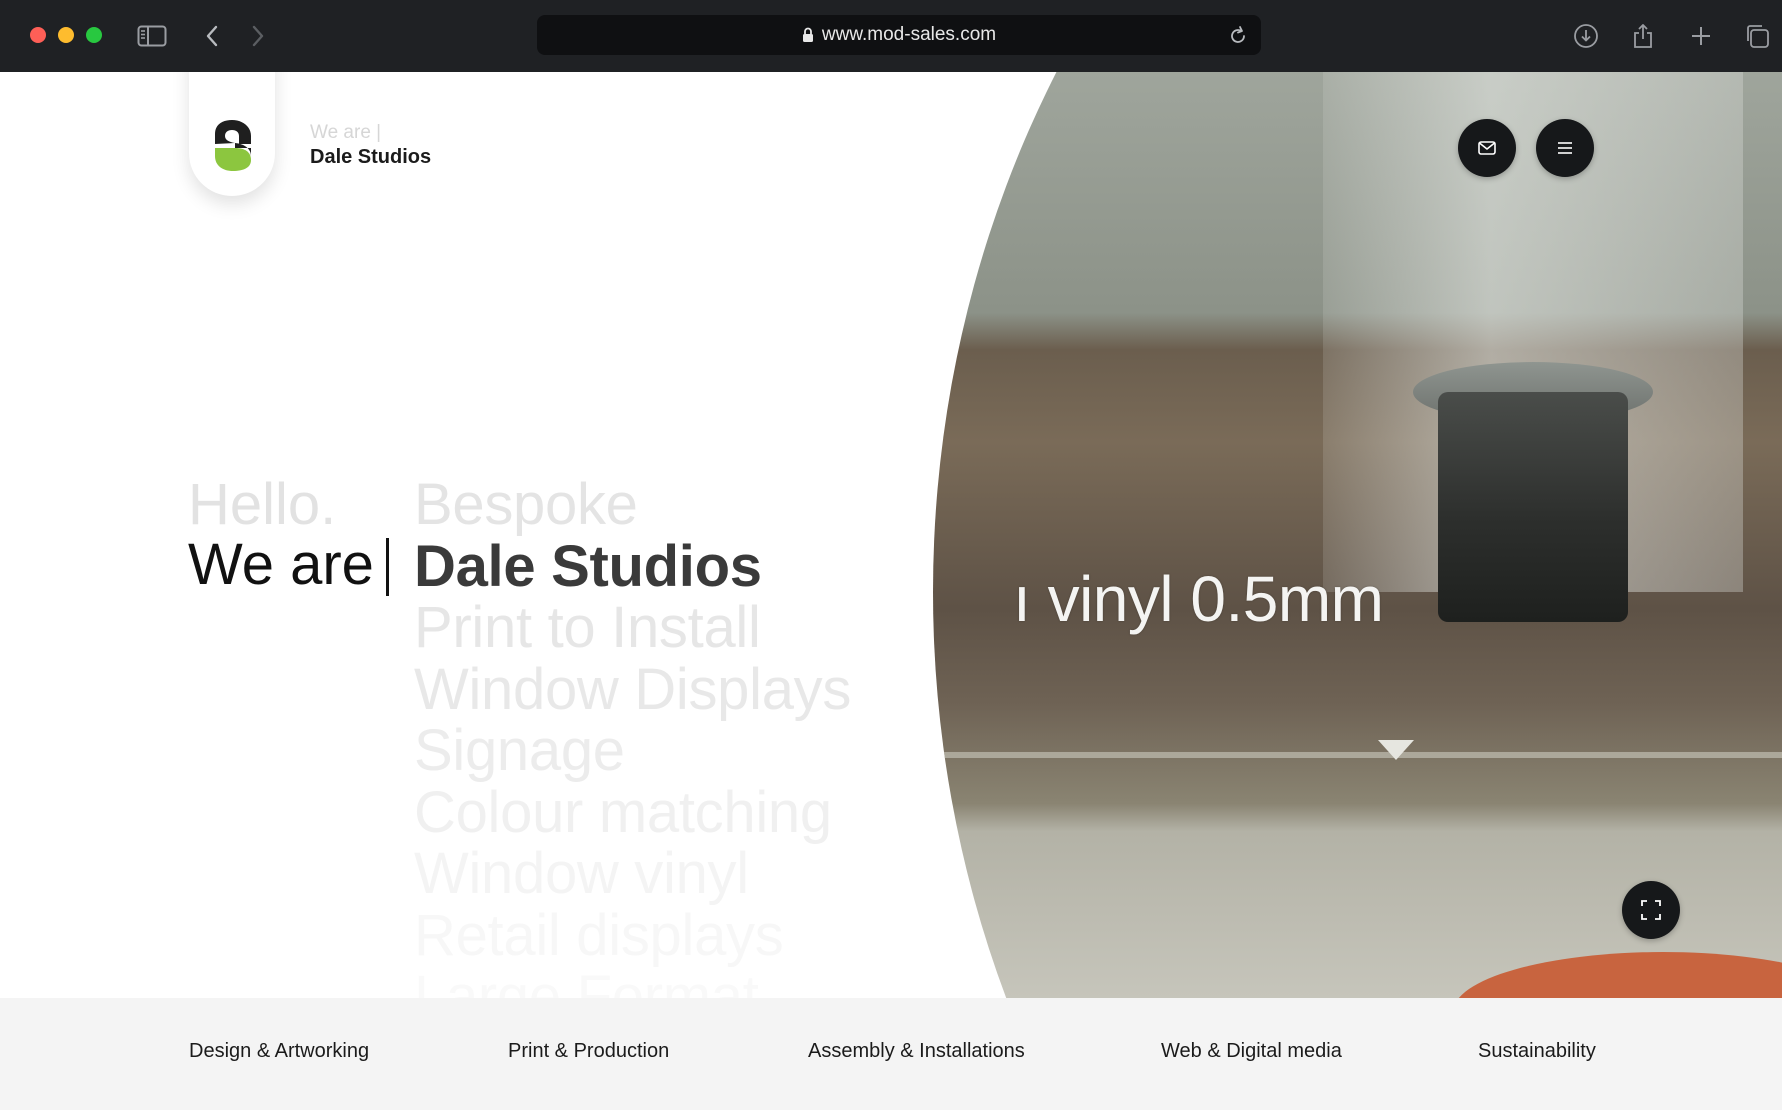  I want to click on fullscreen-icon, so click(1651, 910).